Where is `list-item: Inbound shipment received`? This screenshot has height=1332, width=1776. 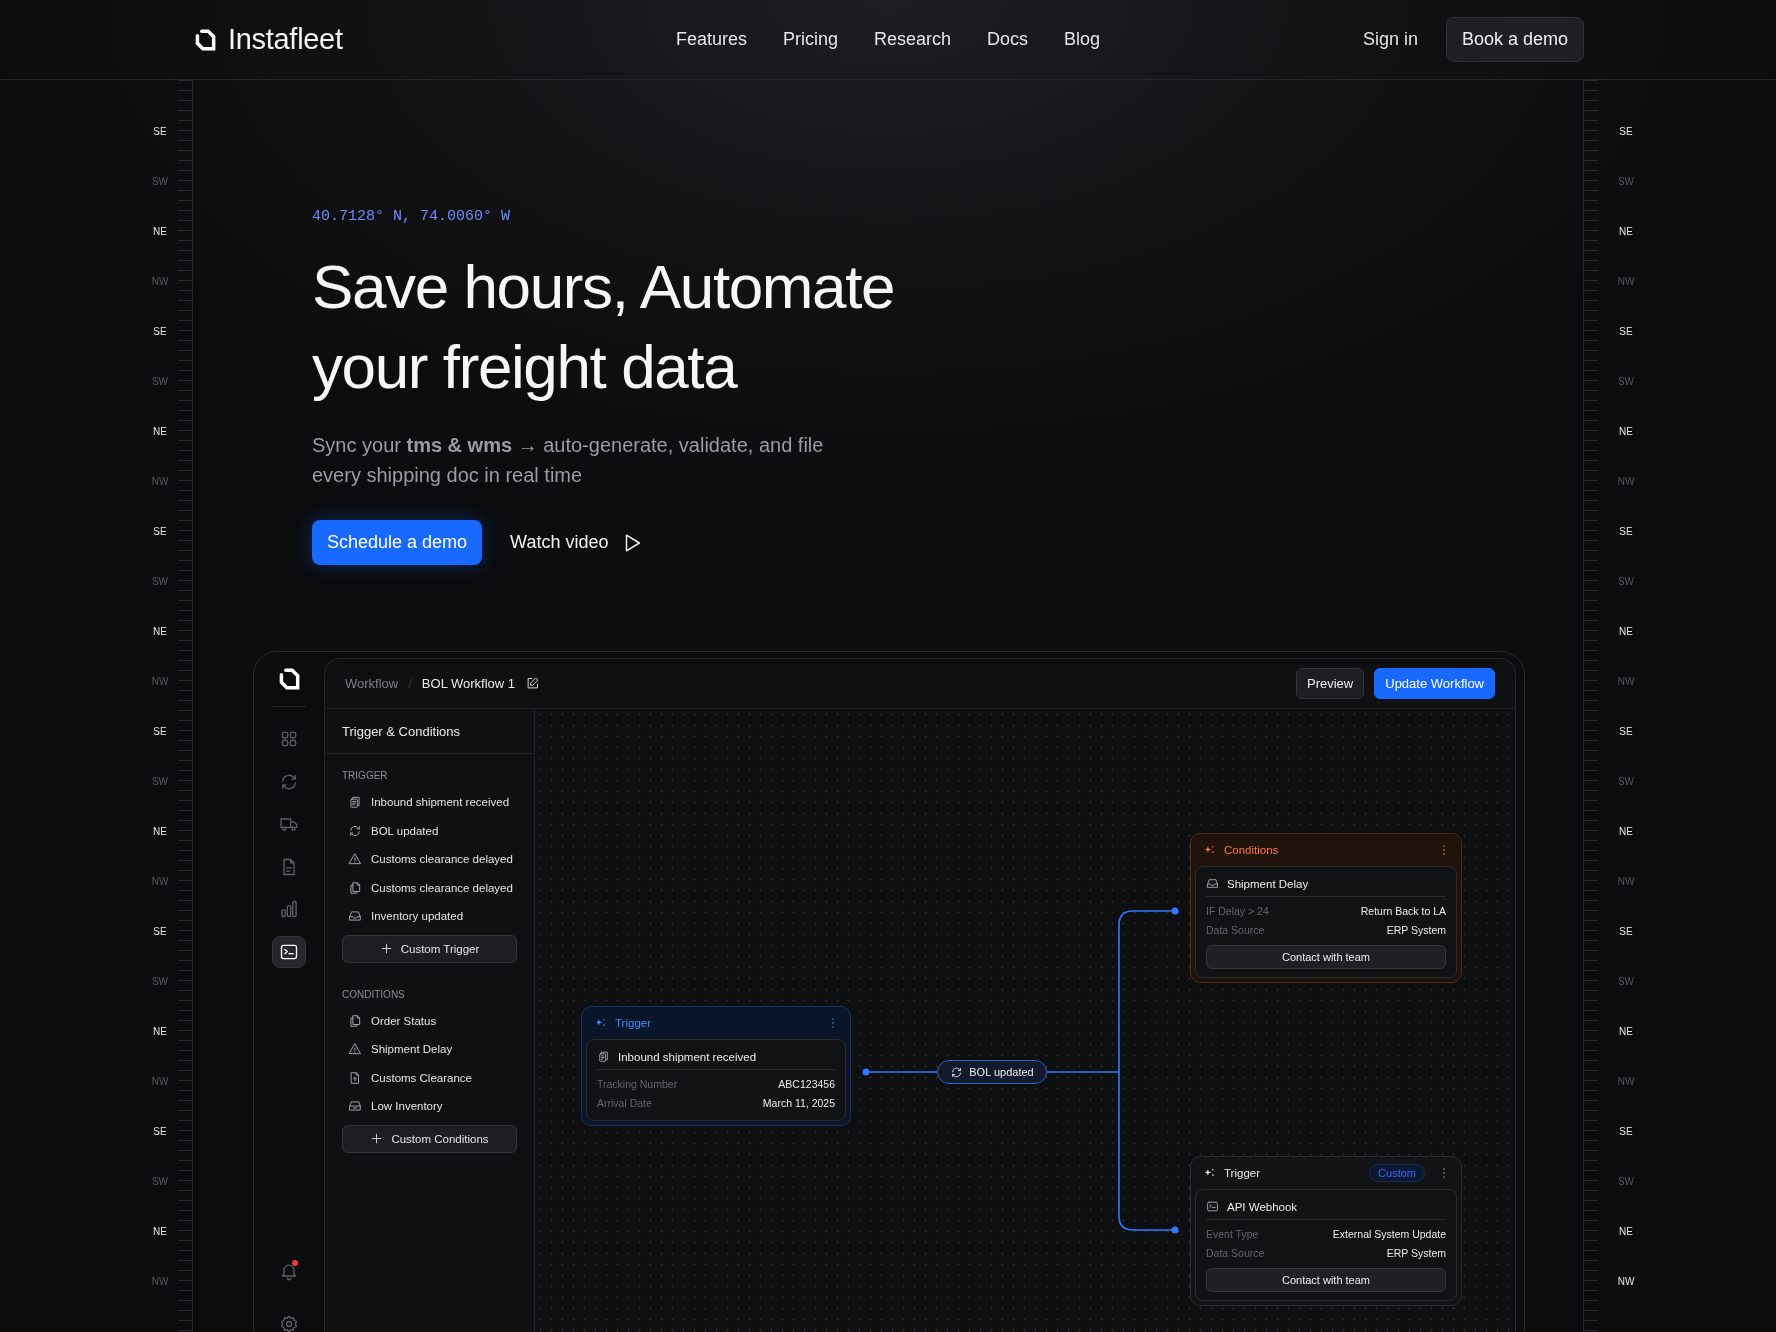
list-item: Inbound shipment received is located at coordinates (440, 802).